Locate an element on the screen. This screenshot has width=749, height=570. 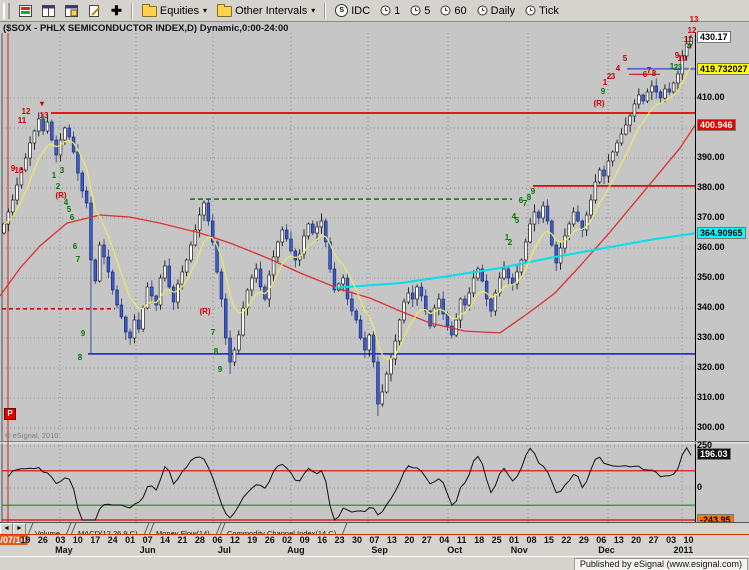
axis-label: 310.00 is located at coordinates (711, 397).